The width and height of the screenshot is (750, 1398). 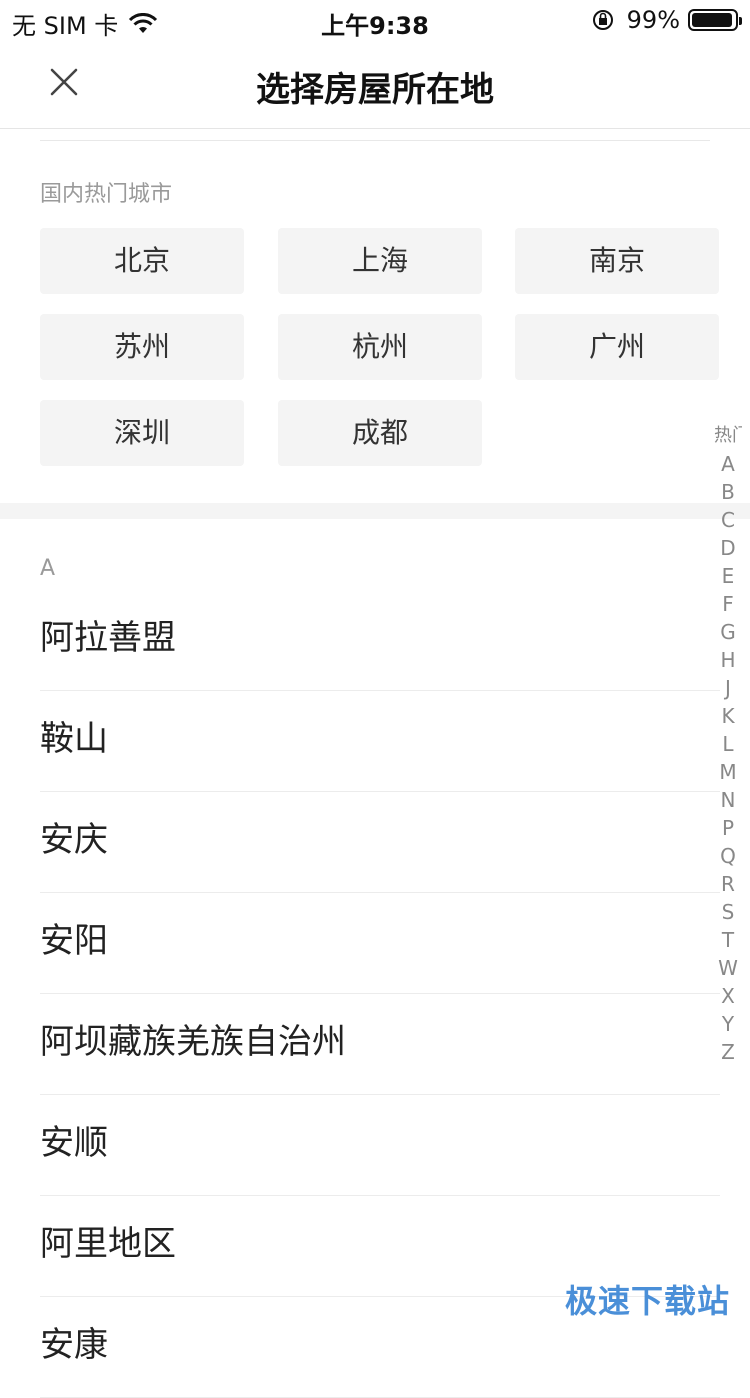 I want to click on index-letter: G, so click(x=728, y=632).